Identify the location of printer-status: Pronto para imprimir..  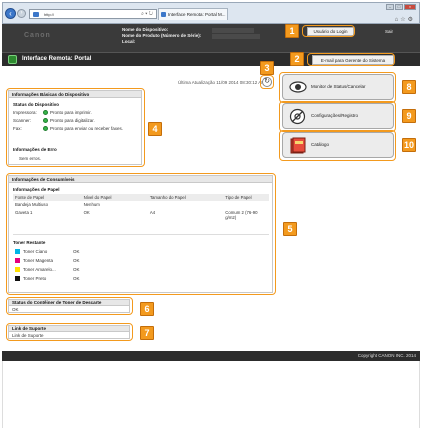
(71, 112).